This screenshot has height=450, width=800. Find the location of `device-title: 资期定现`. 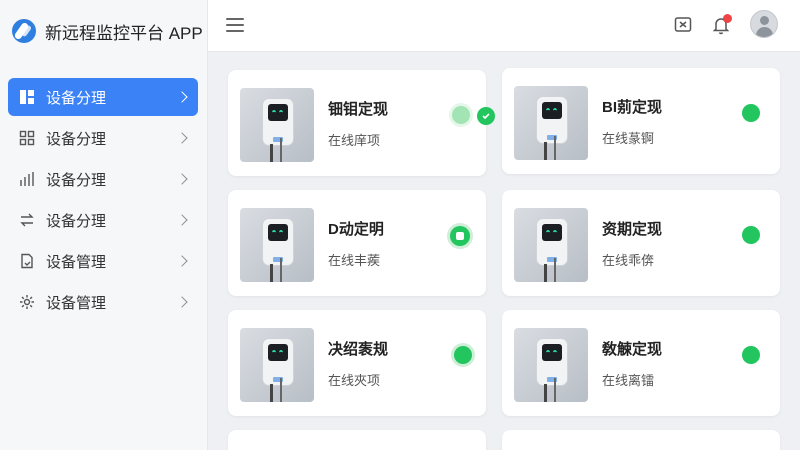

device-title: 资期定现 is located at coordinates (632, 229).